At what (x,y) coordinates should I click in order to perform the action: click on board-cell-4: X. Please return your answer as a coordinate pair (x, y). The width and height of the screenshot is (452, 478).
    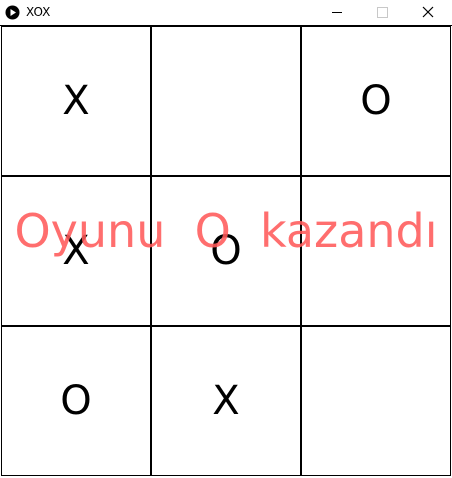
    Looking at the image, I should click on (76, 251).